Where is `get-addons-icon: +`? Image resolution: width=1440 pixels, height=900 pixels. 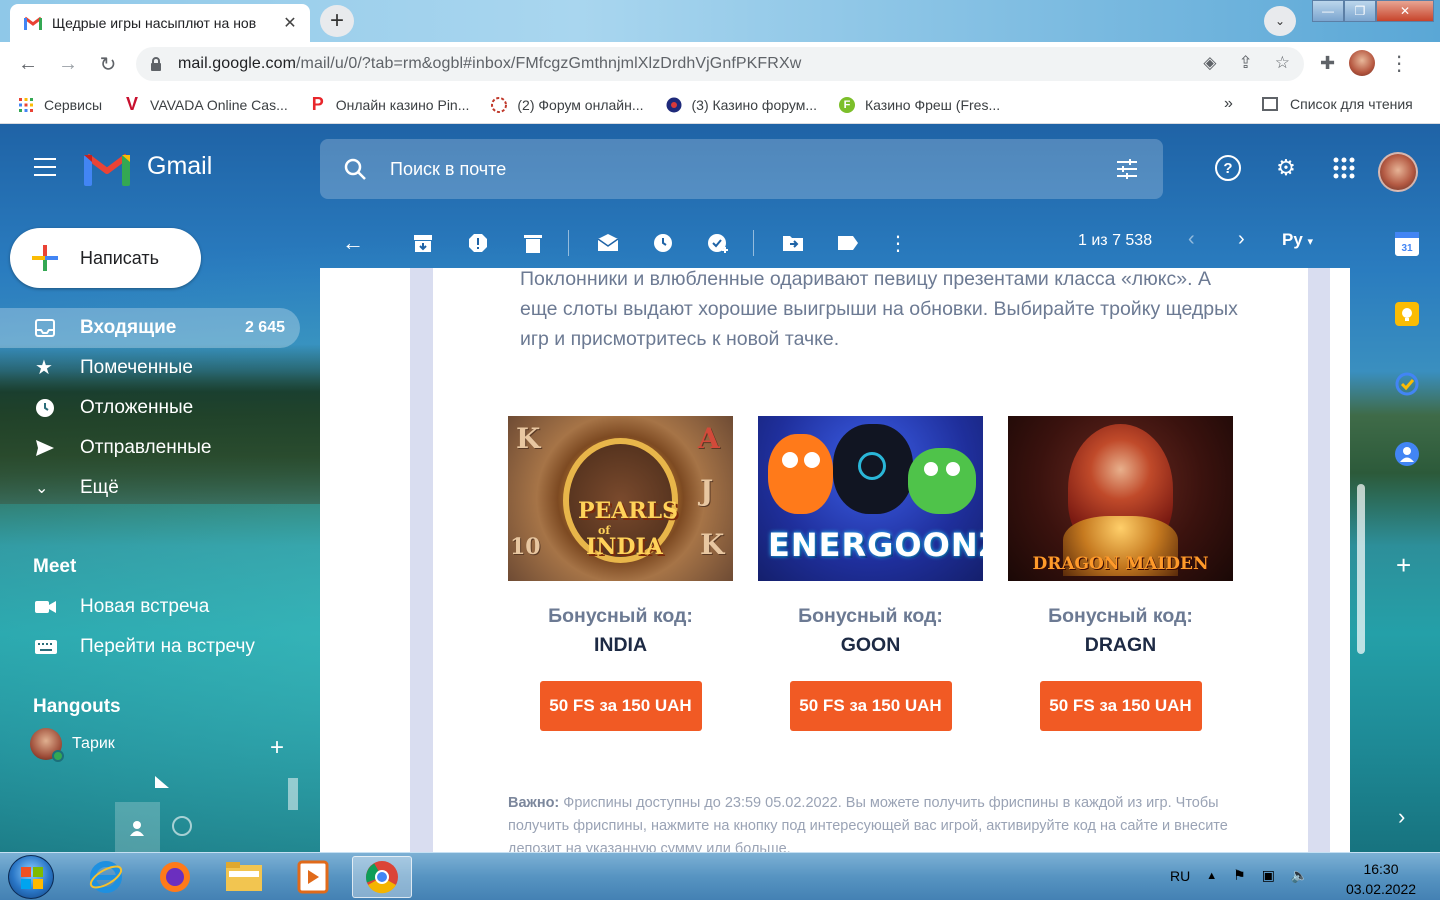
get-addons-icon: + is located at coordinates (1403, 565).